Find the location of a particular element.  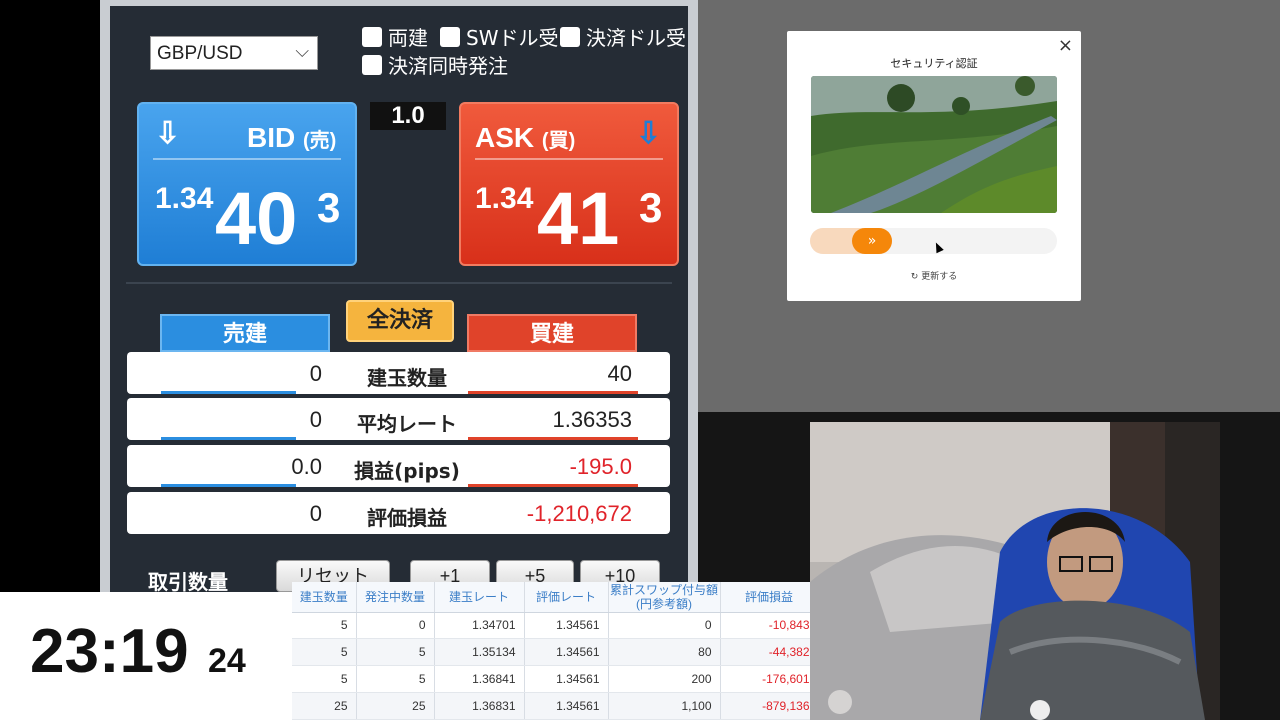

clock-time: 23:19 is located at coordinates (109, 651).